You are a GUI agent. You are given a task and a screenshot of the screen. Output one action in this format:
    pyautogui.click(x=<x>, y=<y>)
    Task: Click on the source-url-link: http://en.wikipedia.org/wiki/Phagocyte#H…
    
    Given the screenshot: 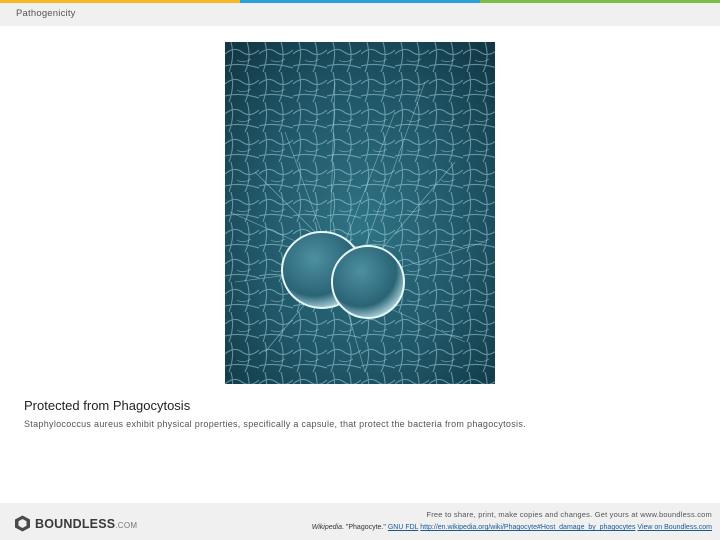 What is the action you would take?
    pyautogui.click(x=527, y=527)
    